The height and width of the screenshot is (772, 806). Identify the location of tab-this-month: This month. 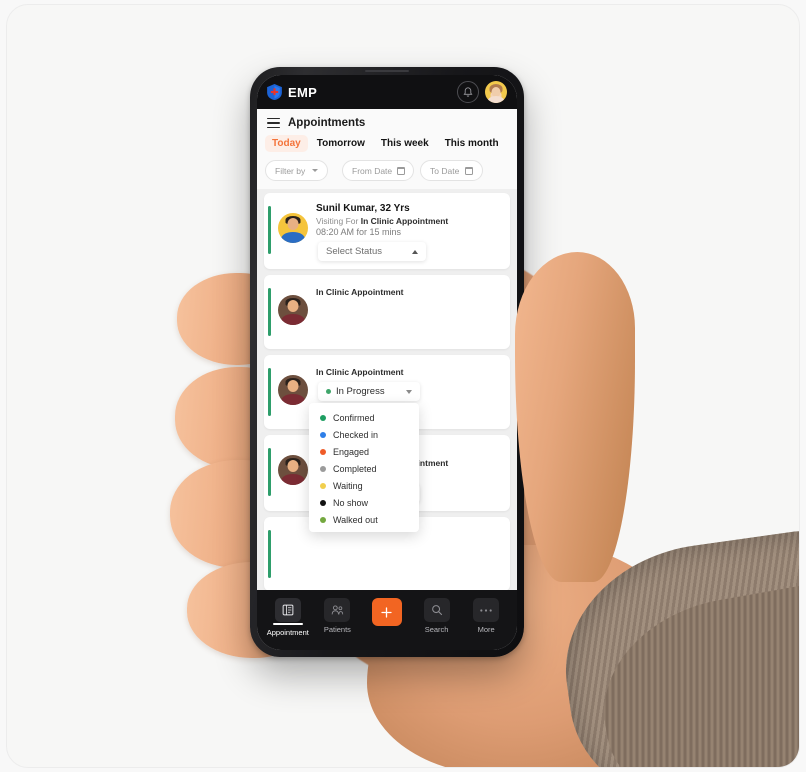
(472, 143).